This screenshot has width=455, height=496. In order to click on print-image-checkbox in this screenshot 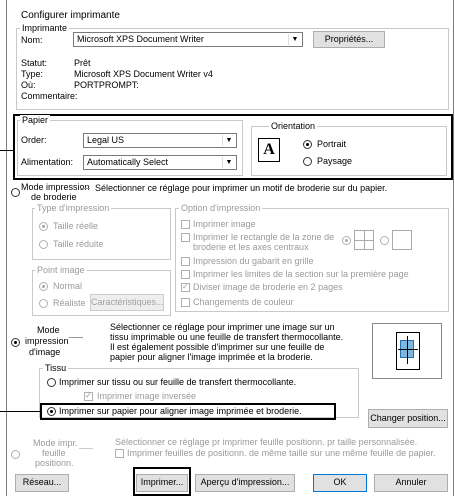, I will do `click(185, 224)`.